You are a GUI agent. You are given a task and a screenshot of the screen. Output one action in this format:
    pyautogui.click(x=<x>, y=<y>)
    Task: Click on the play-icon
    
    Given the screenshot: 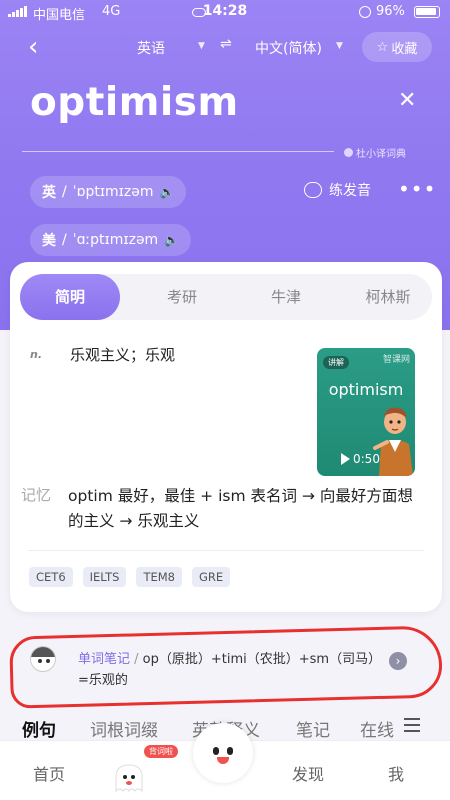 What is the action you would take?
    pyautogui.click(x=345, y=459)
    